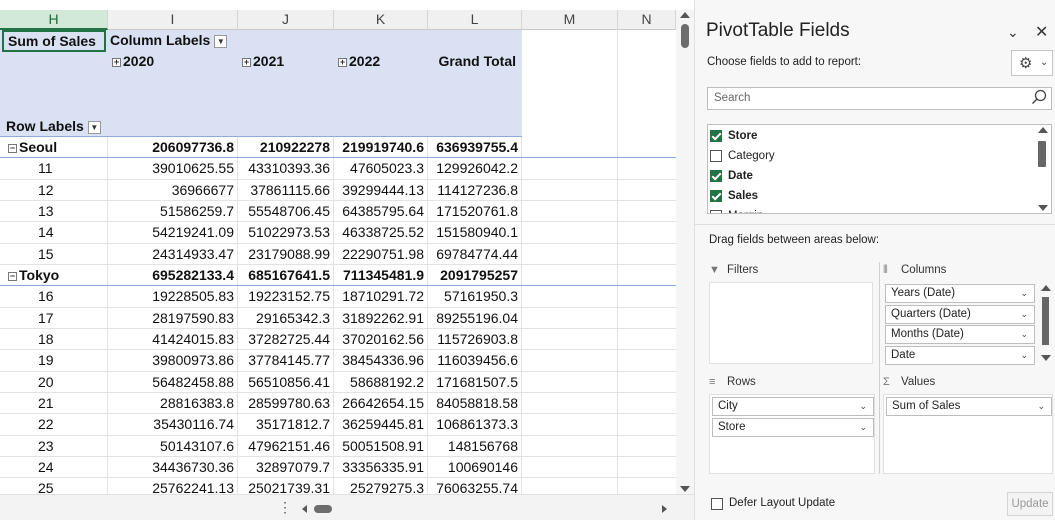 Image resolution: width=1055 pixels, height=520 pixels. What do you see at coordinates (285, 318) in the screenshot?
I see `value-cell: 29165342.3` at bounding box center [285, 318].